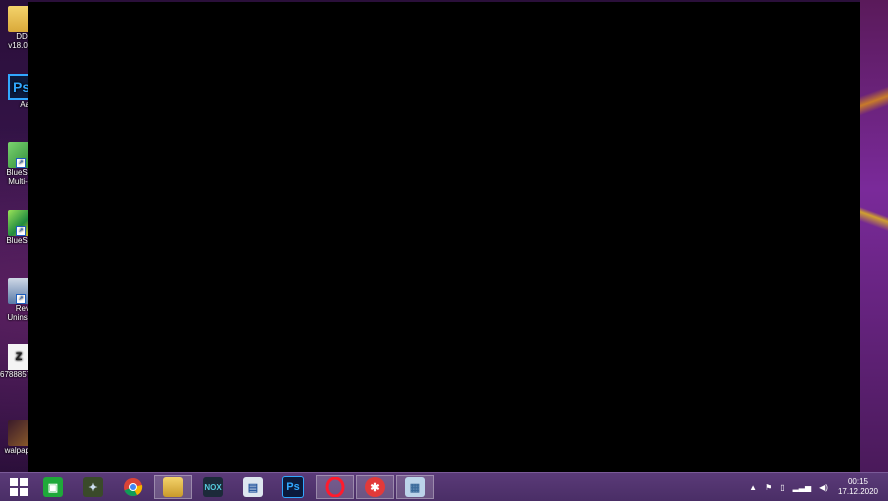 The height and width of the screenshot is (501, 888). I want to click on taskbar-network-app-button: ▤, so click(253, 487).